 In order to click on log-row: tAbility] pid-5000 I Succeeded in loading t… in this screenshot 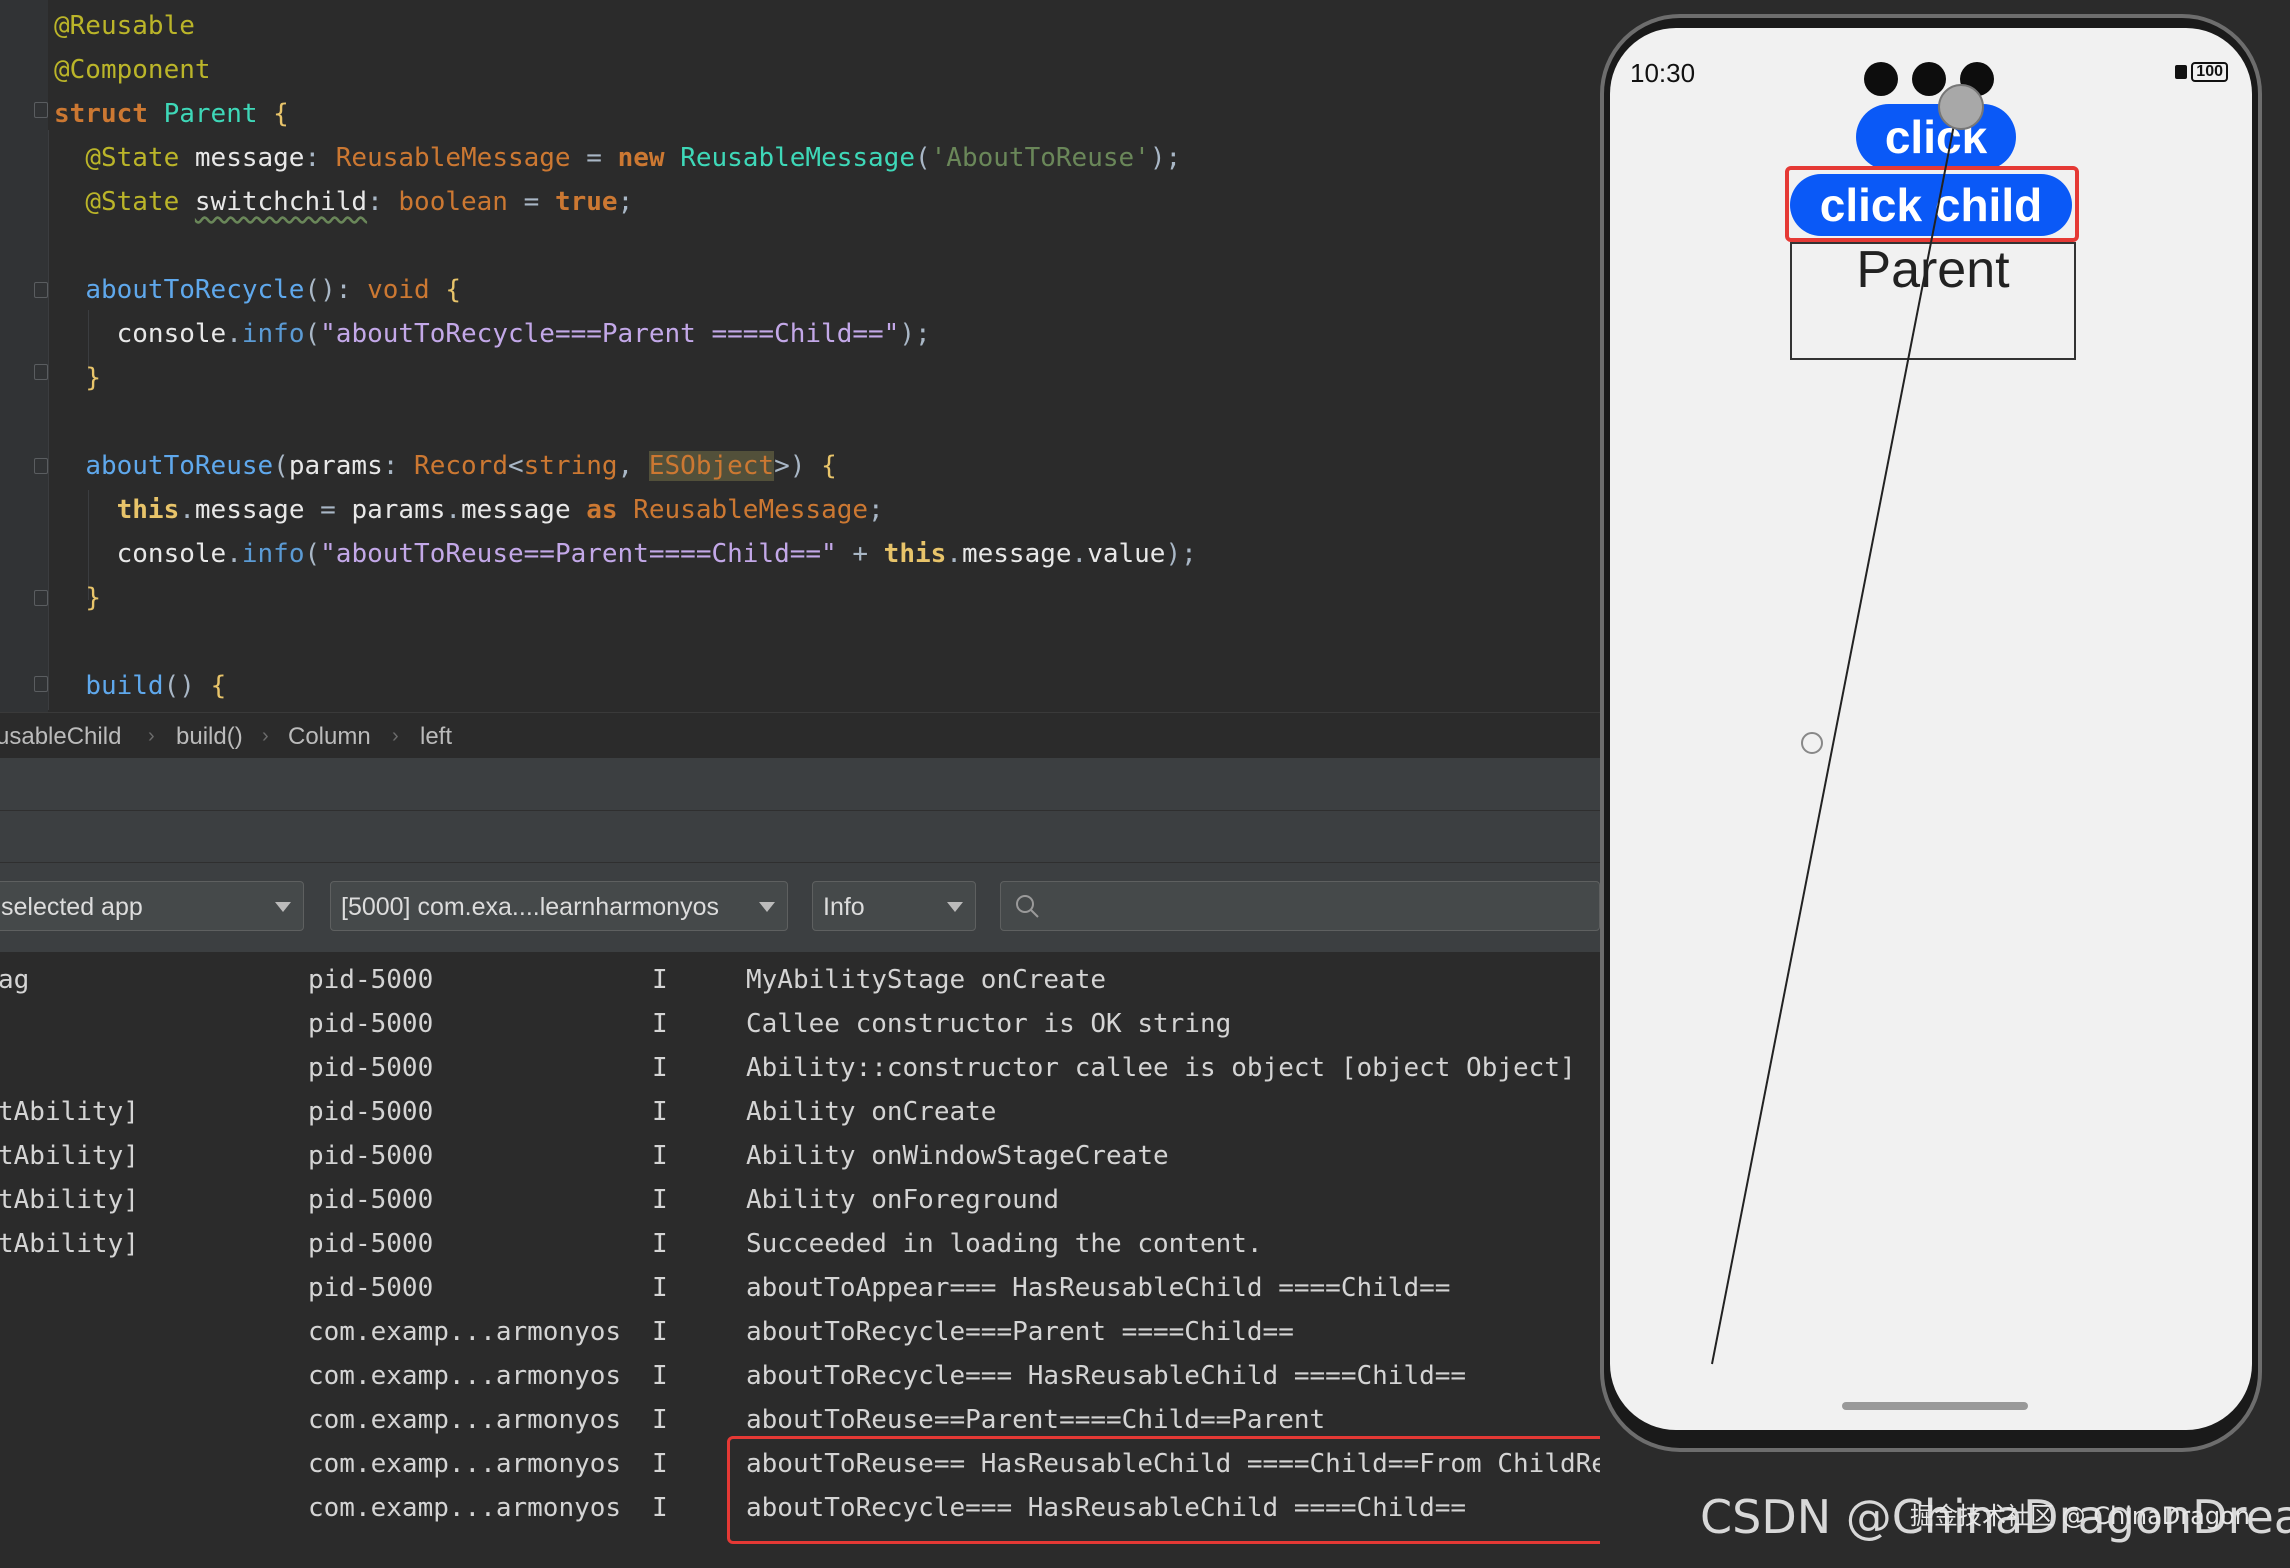, I will do `click(800, 1244)`.